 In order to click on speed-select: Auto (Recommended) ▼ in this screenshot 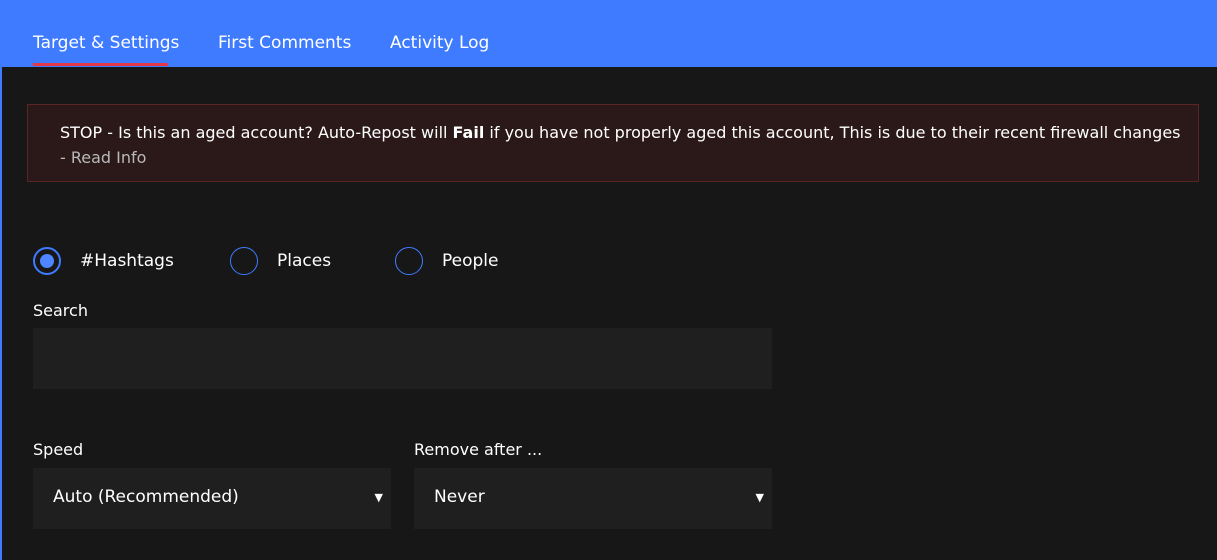, I will do `click(212, 498)`.